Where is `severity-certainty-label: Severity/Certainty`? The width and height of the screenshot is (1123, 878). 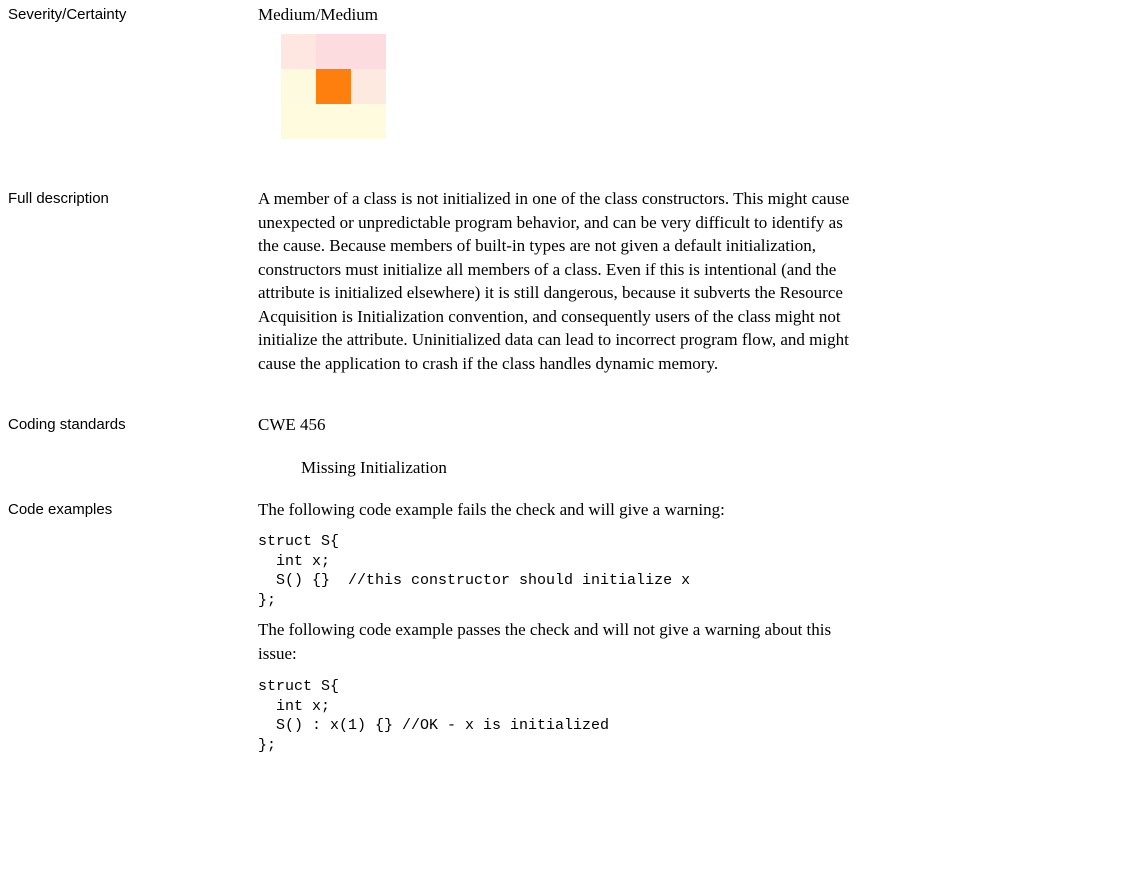 severity-certainty-label: Severity/Certainty is located at coordinates (67, 14).